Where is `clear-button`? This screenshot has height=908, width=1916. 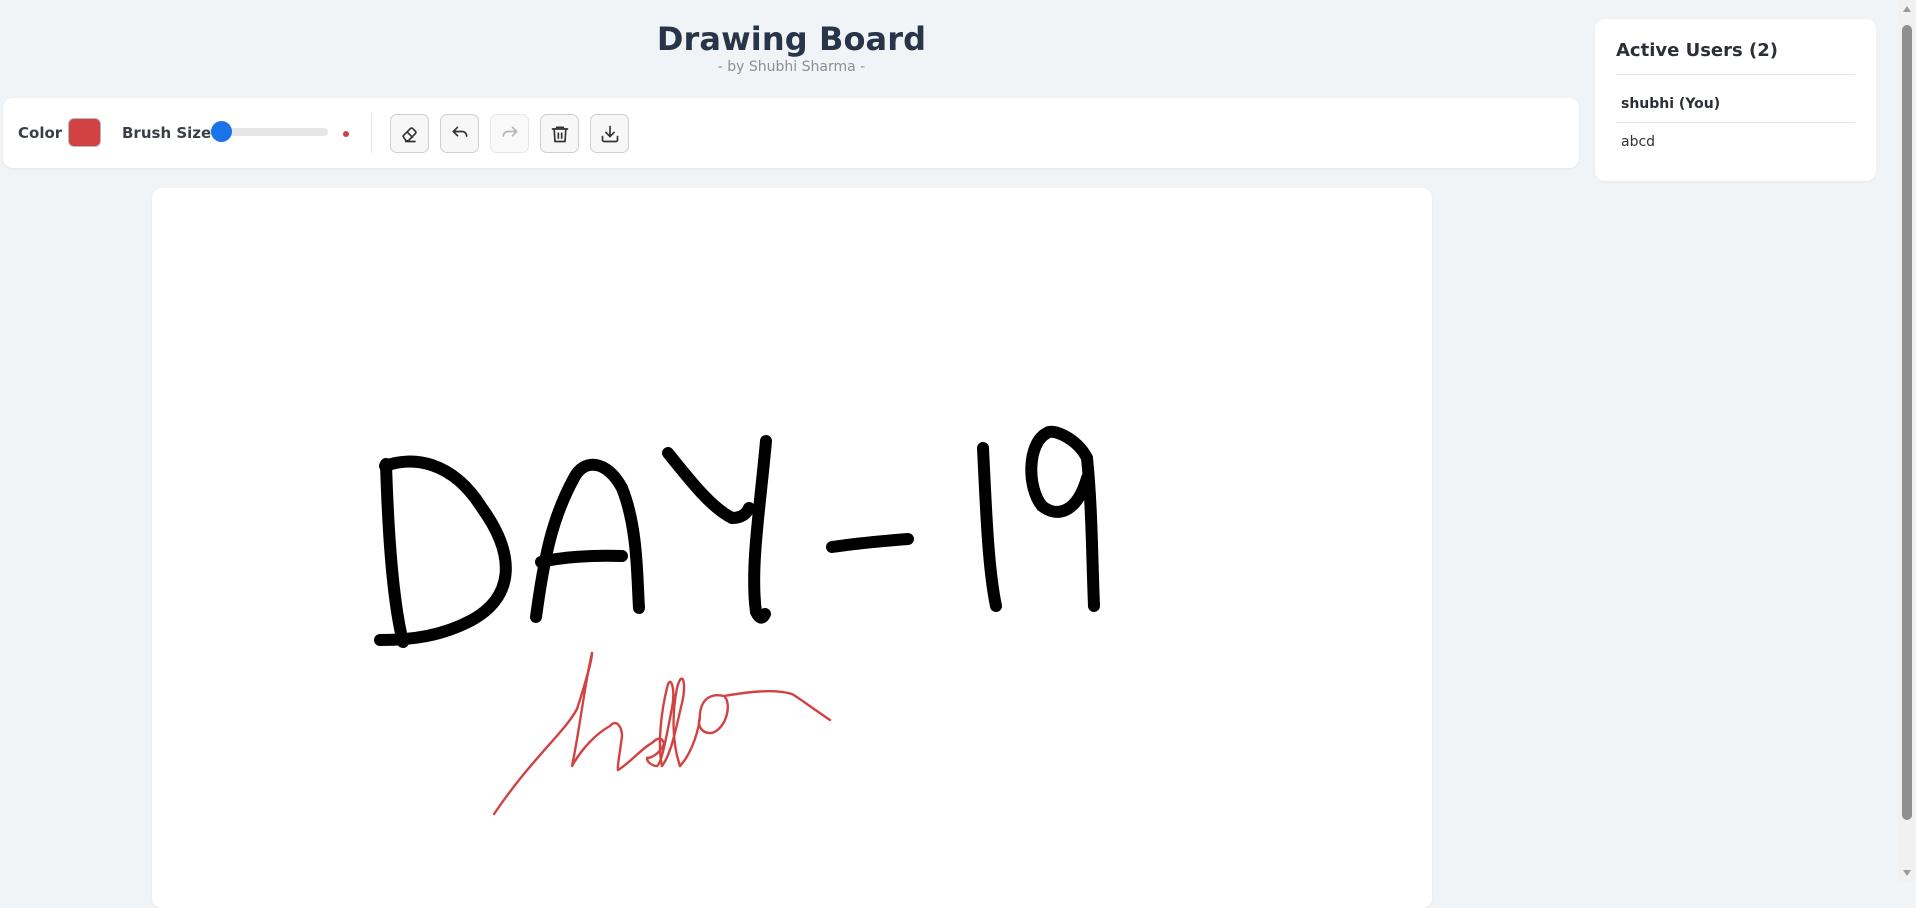 clear-button is located at coordinates (559, 133).